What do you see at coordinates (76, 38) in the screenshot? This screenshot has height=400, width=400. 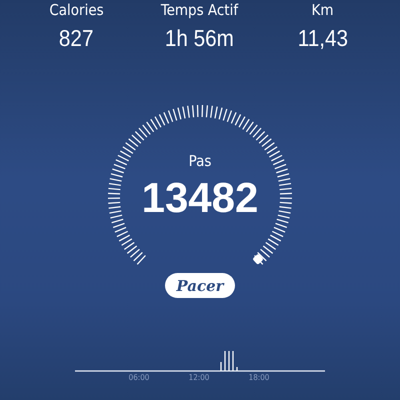 I see `stat-value: 827` at bounding box center [76, 38].